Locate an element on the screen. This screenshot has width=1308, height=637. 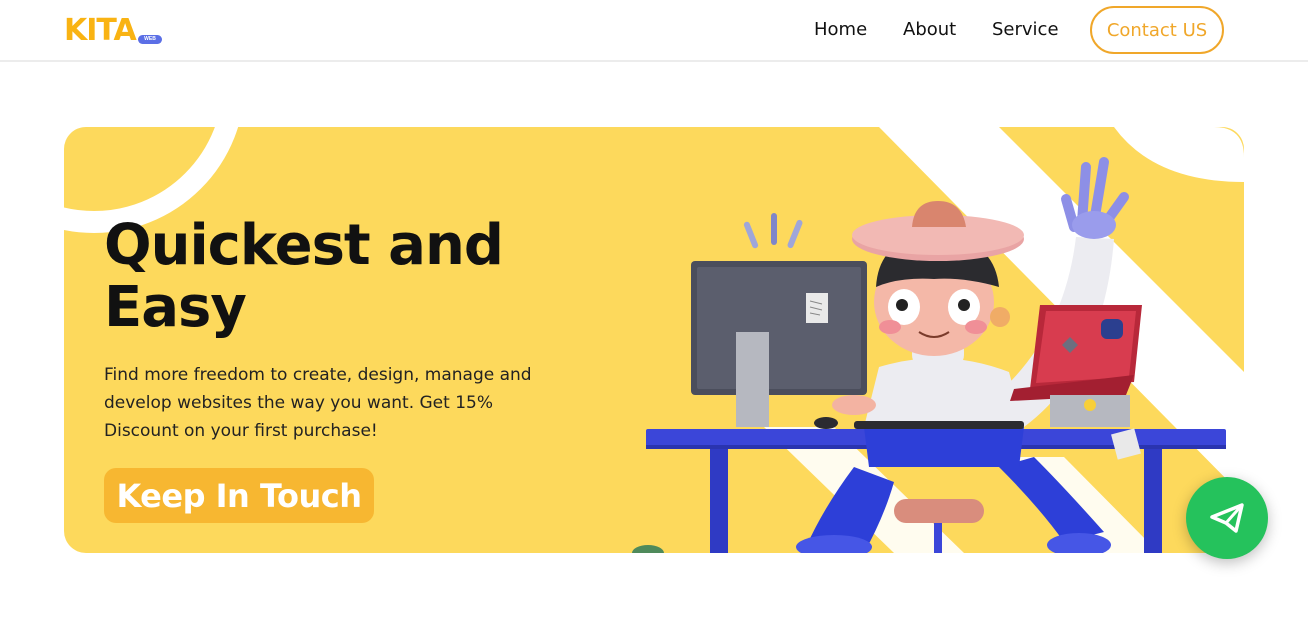
nav-about: About is located at coordinates (929, 29).